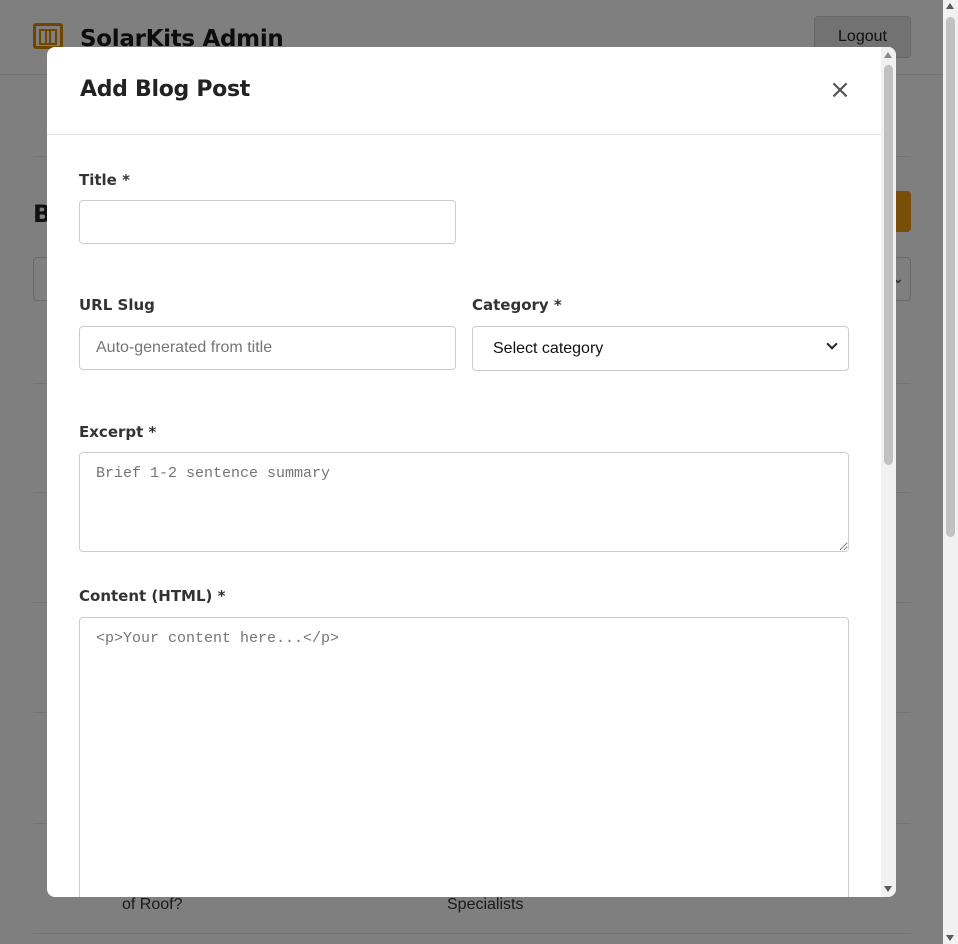 The image size is (958, 944). Describe the element at coordinates (832, 344) in the screenshot. I see `chevron-down-icon` at that location.